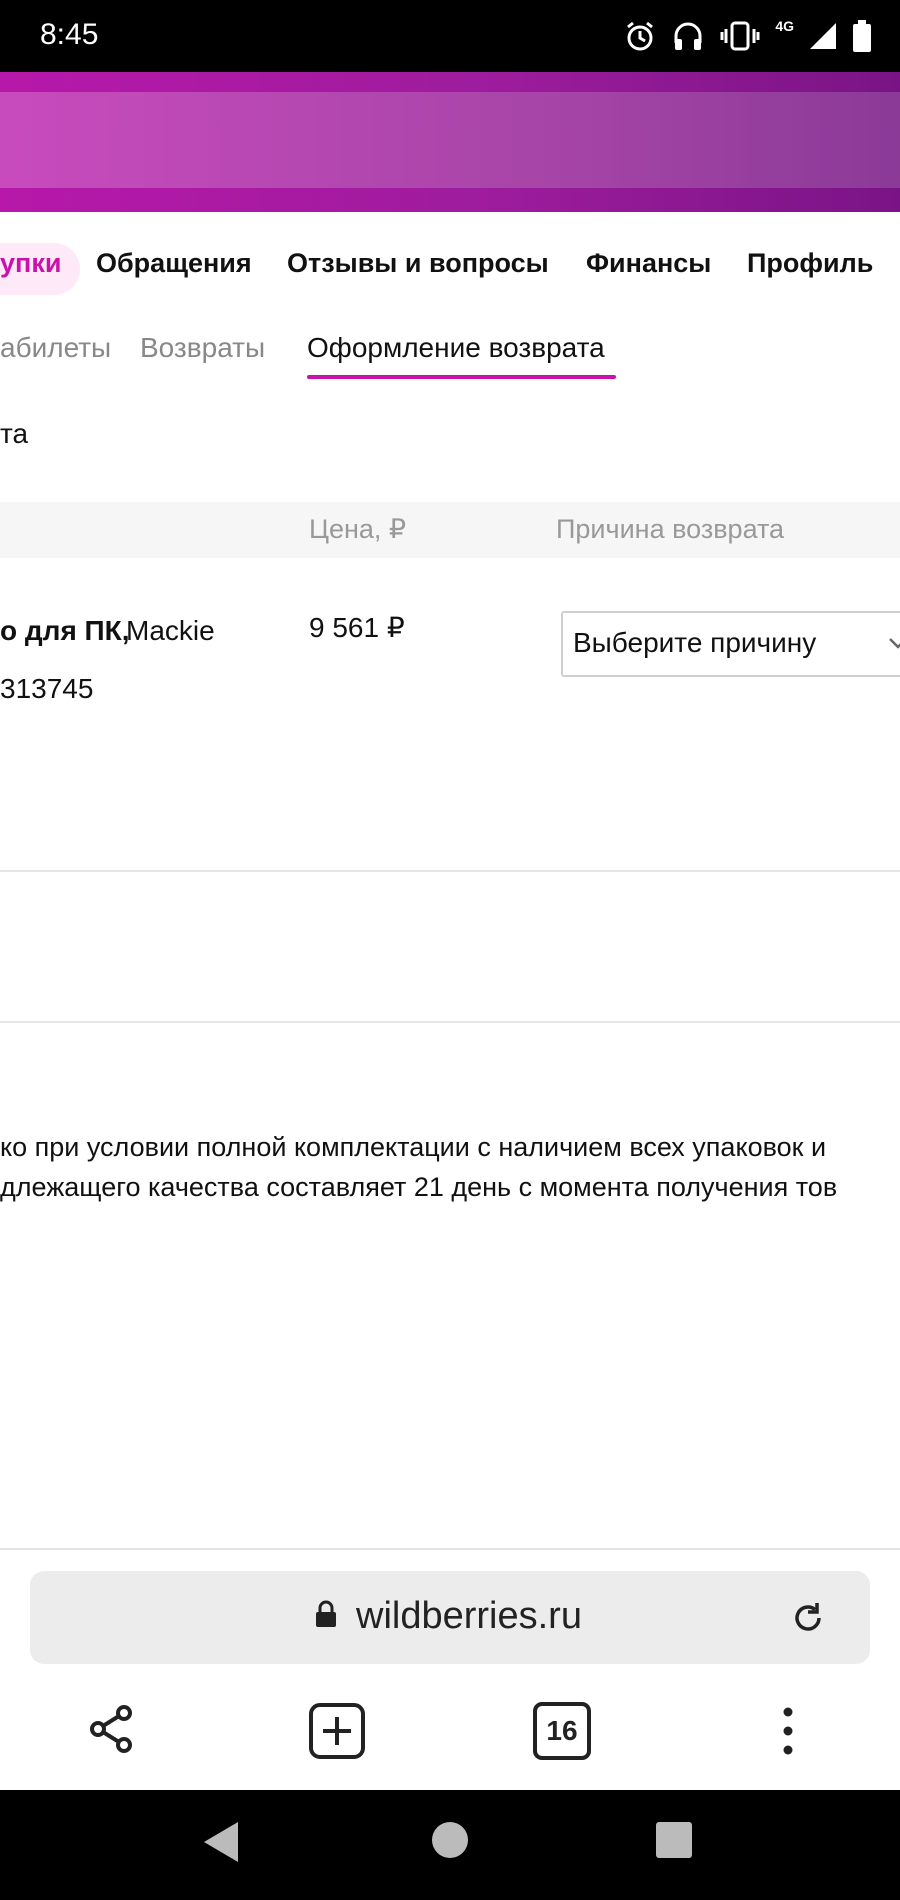 Image resolution: width=900 pixels, height=1900 pixels. I want to click on new-tab-icon, so click(337, 1731).